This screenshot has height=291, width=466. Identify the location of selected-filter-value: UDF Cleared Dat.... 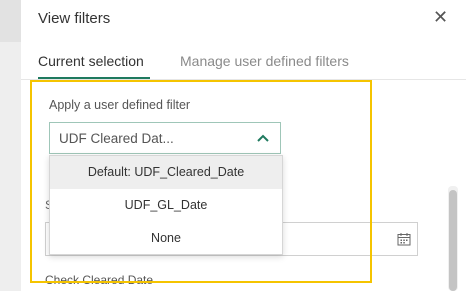
(116, 138).